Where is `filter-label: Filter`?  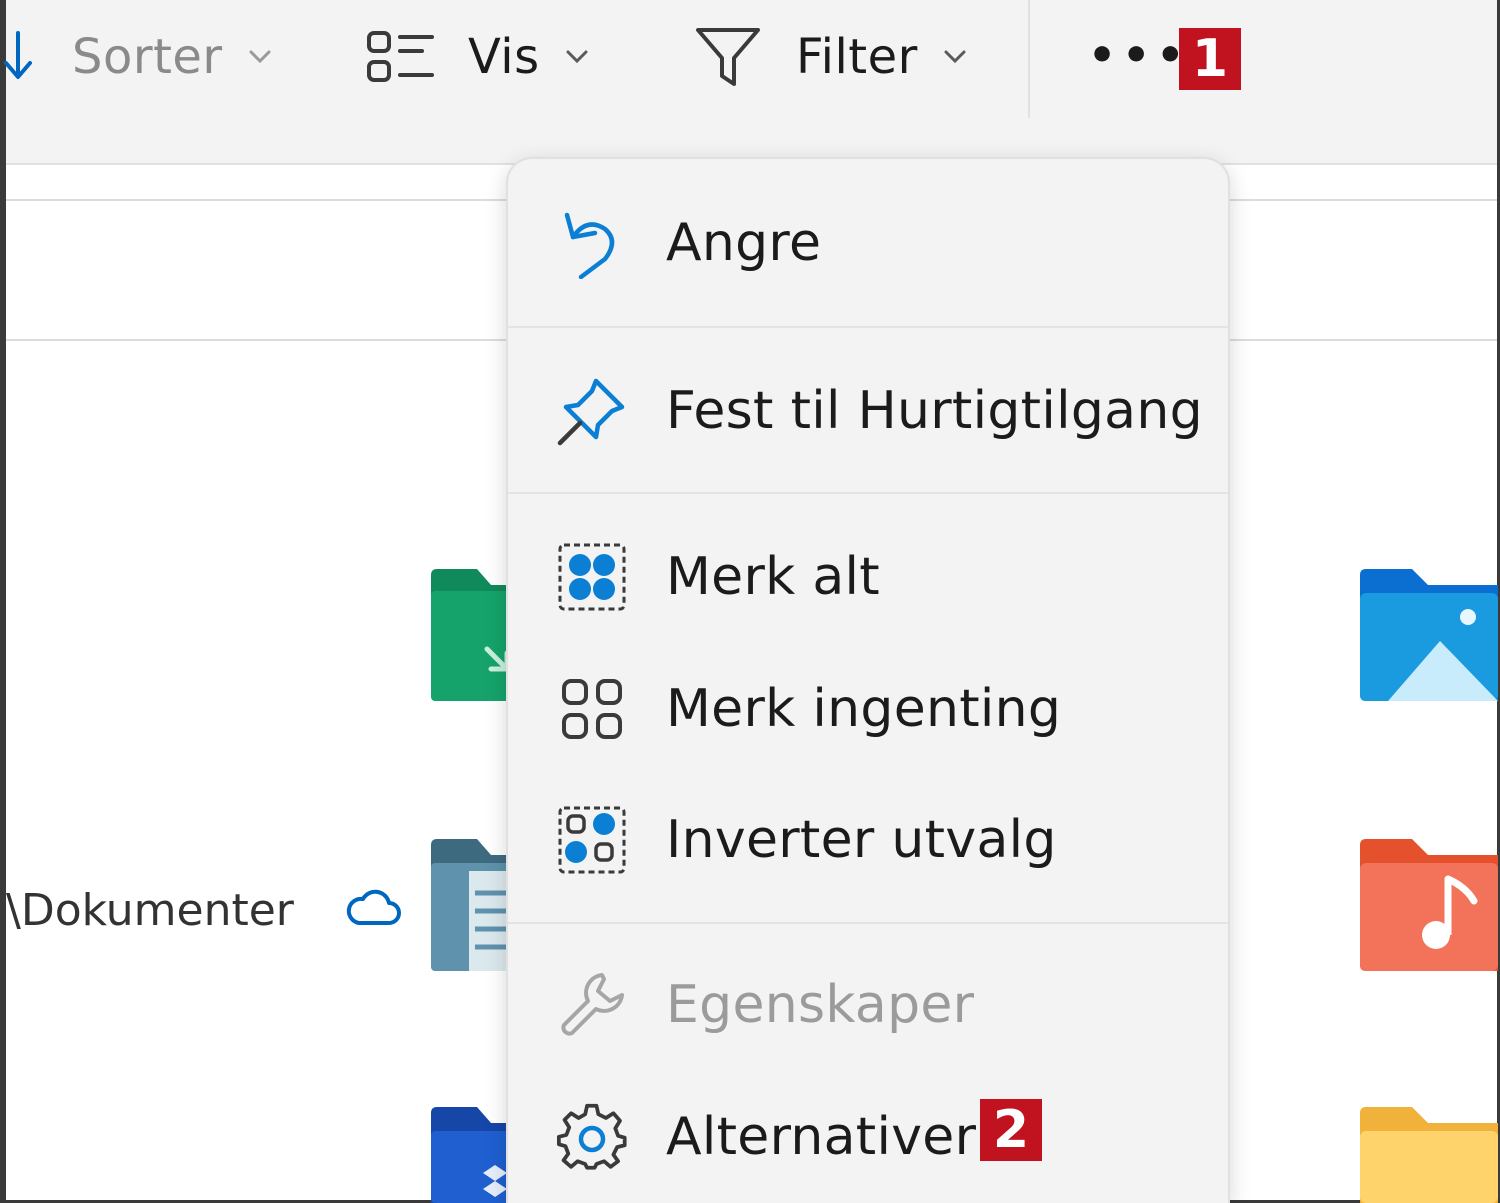
filter-label: Filter is located at coordinates (857, 57).